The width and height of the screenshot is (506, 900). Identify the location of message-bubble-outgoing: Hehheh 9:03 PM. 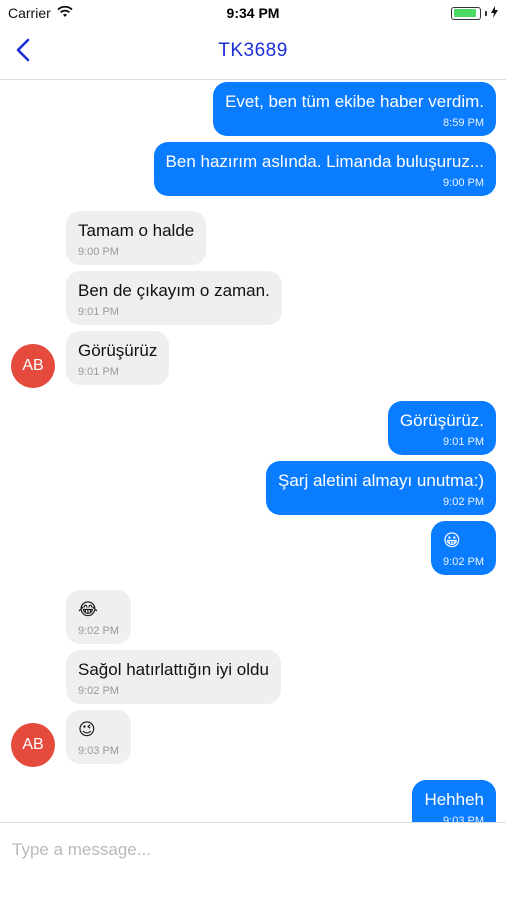
(454, 801).